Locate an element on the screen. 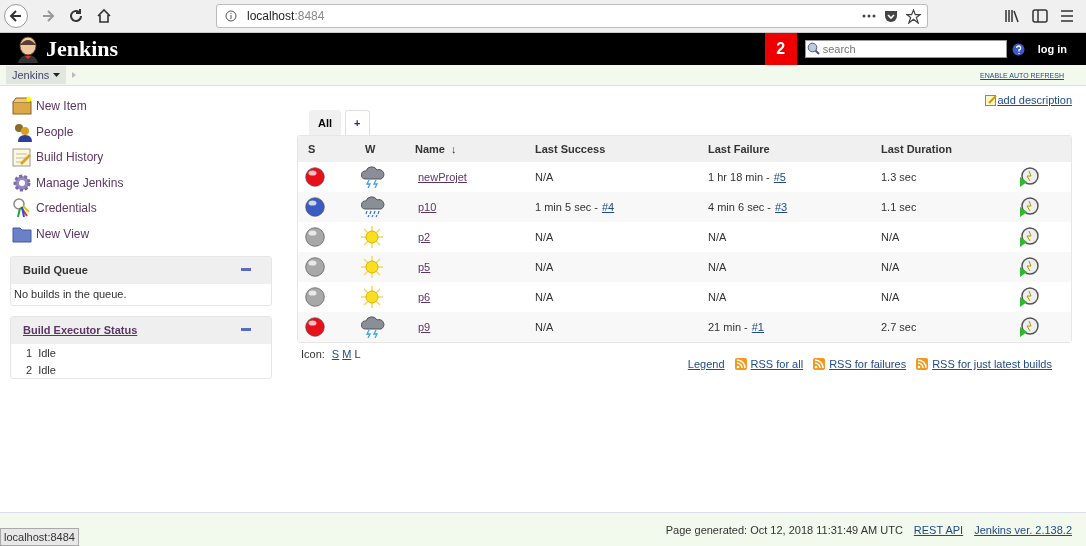 Image resolution: width=1086 pixels, height=546 pixels. build-link: #1 is located at coordinates (757, 327).